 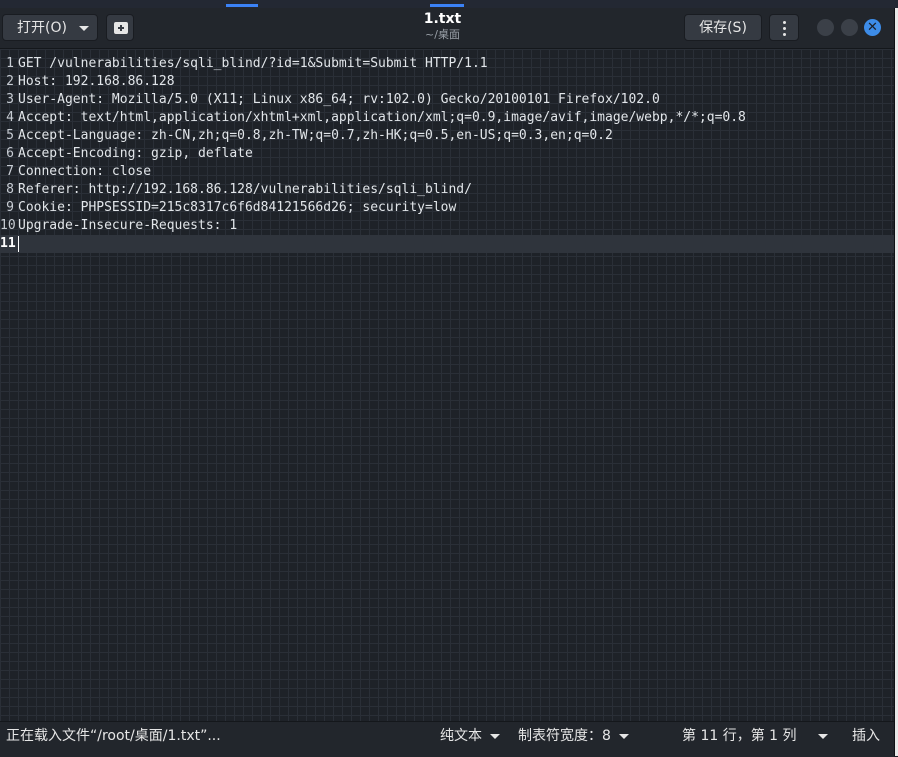 What do you see at coordinates (825, 27) in the screenshot?
I see `minimize-button` at bounding box center [825, 27].